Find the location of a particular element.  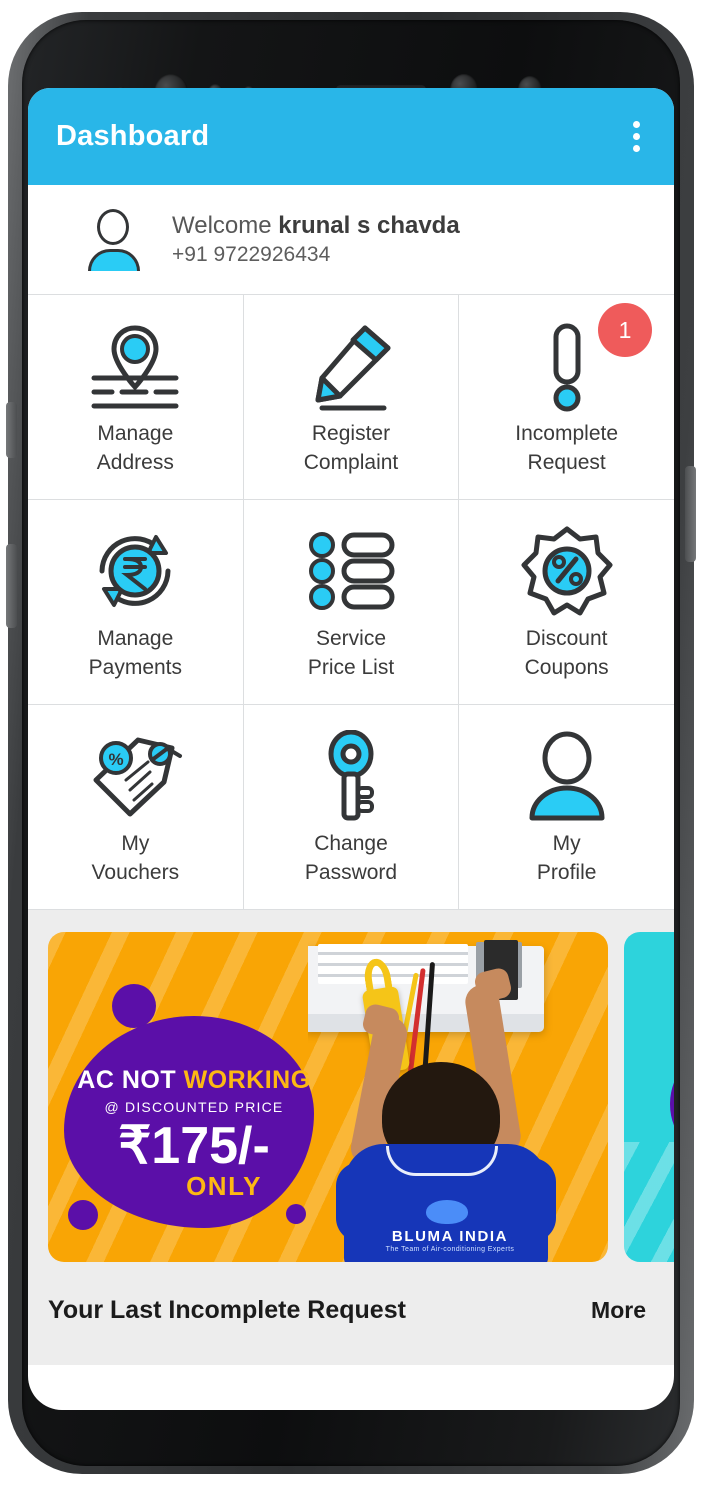

grid-item-label: Service Price List is located at coordinates (351, 653).